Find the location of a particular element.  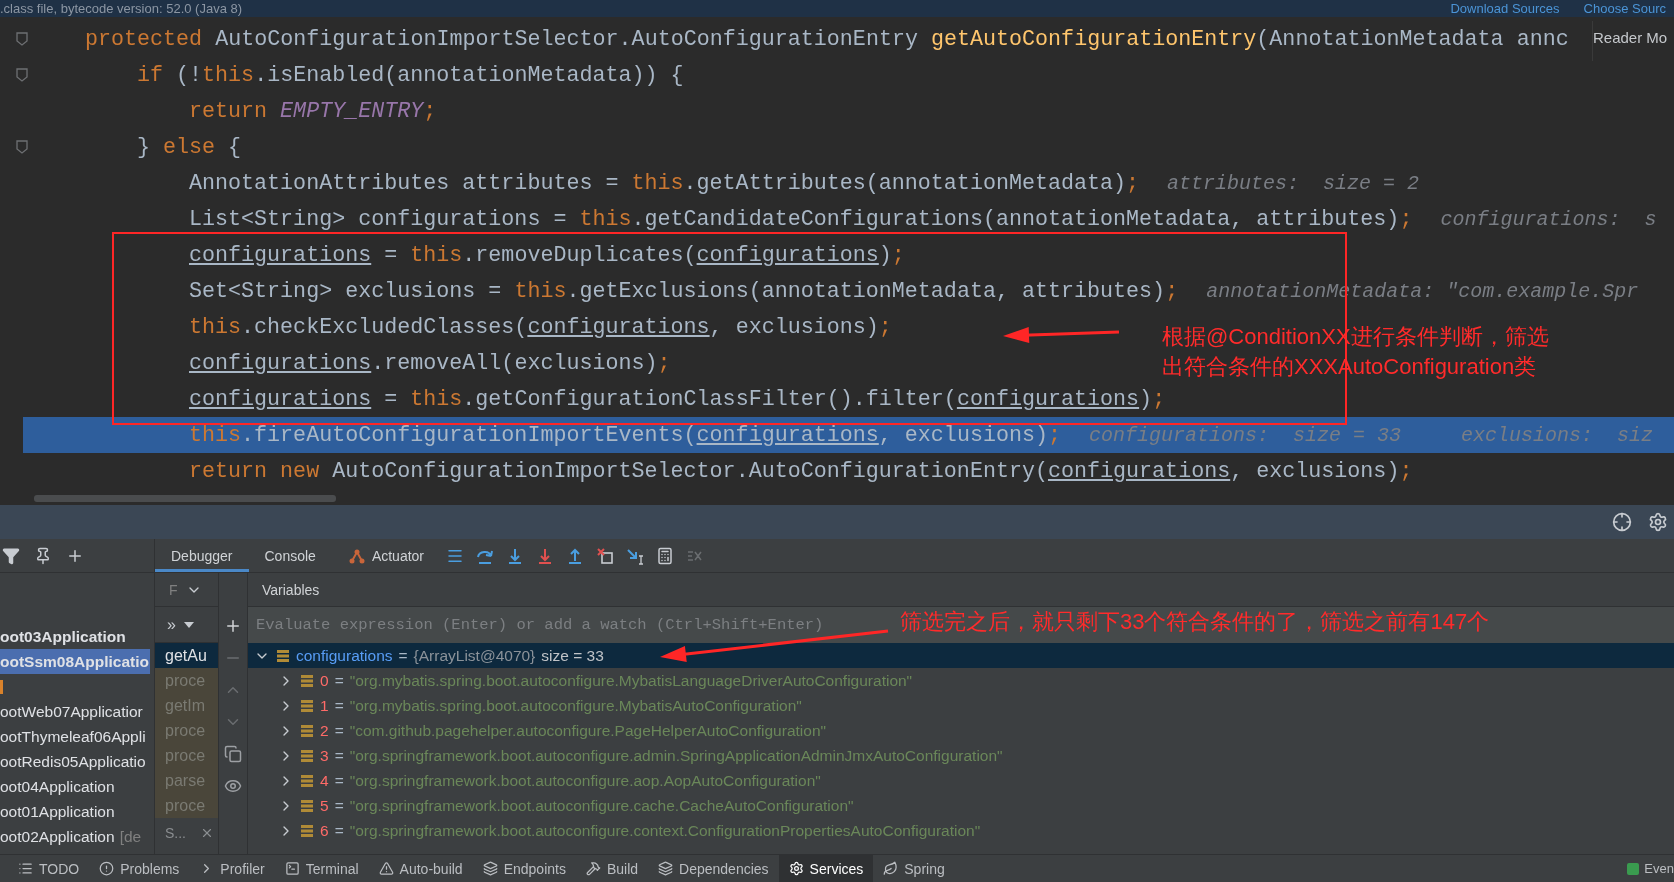

variable-value: "org.mybatis.spring.boot.autoconfigure.MybatisLanguageDriverAutoConfiguration" is located at coordinates (631, 680).